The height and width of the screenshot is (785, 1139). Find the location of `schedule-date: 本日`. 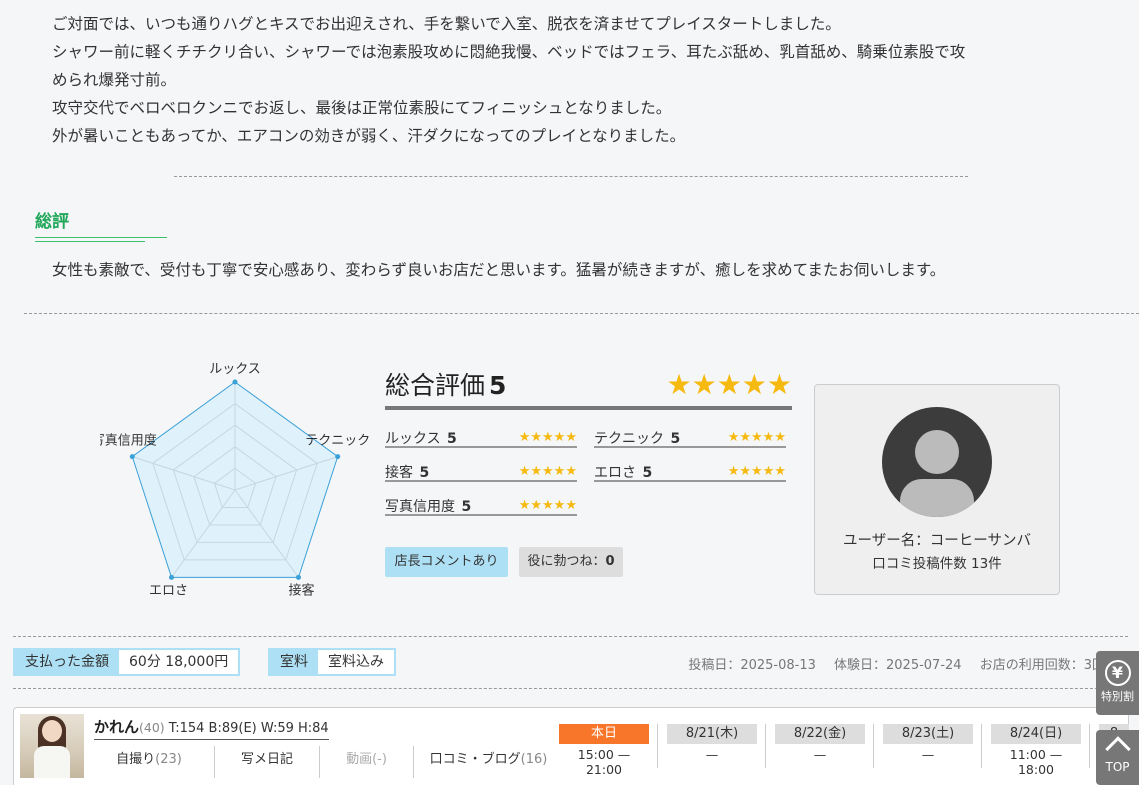

schedule-date: 本日 is located at coordinates (604, 734).